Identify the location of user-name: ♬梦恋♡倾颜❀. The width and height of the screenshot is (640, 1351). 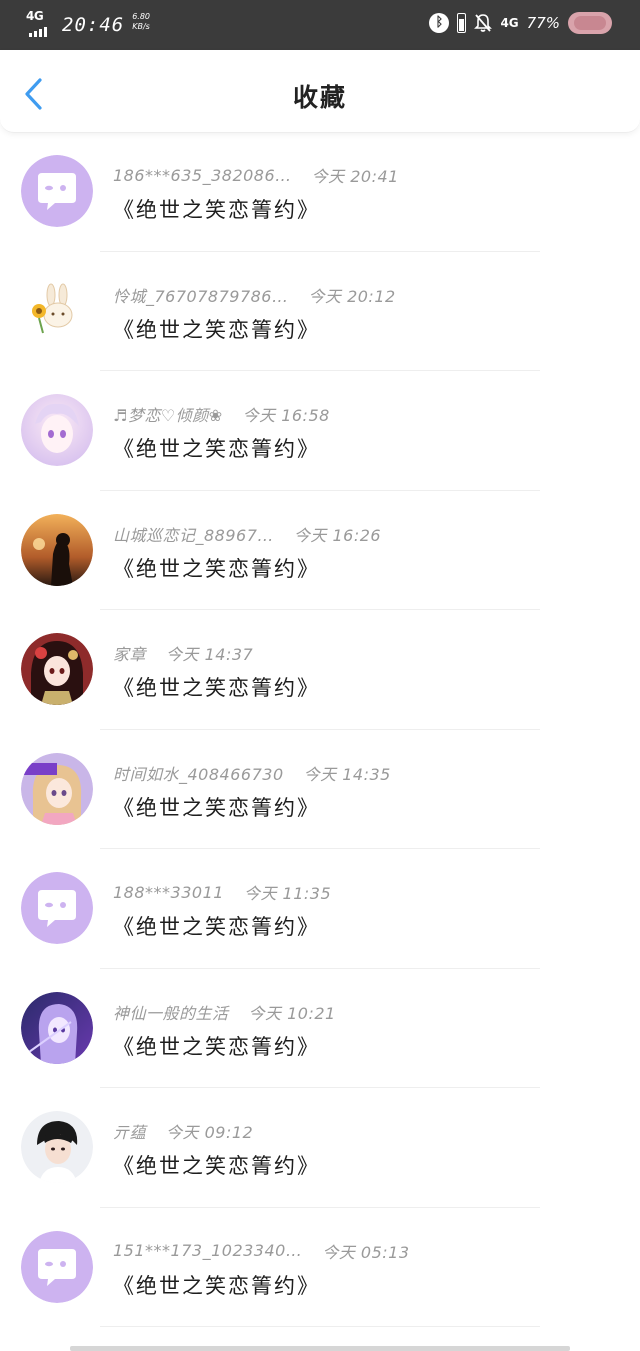
(168, 415).